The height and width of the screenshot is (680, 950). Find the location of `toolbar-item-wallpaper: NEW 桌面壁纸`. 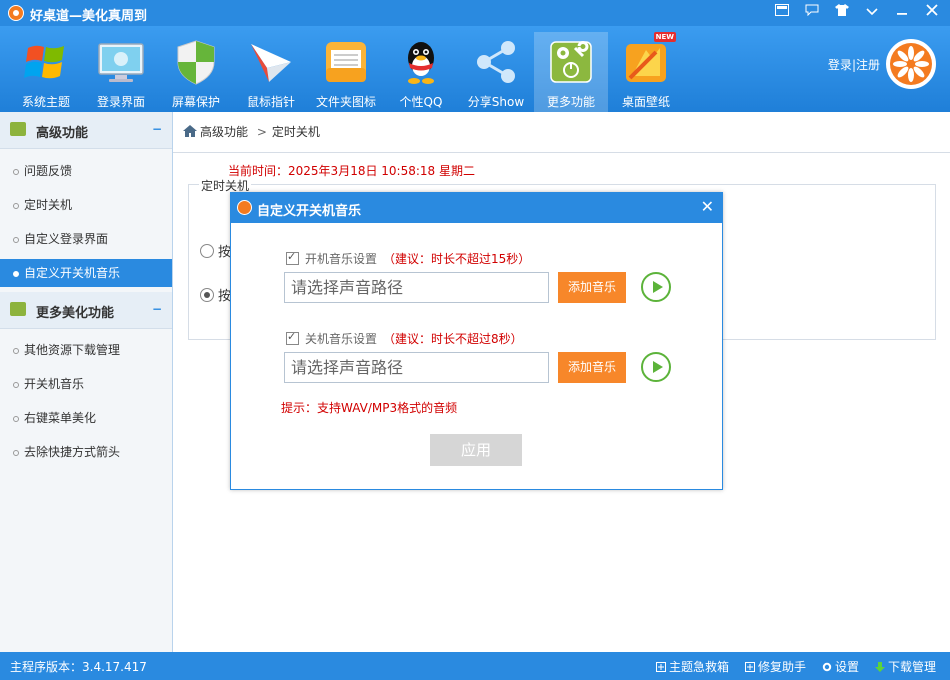

toolbar-item-wallpaper: NEW 桌面壁纸 is located at coordinates (646, 72).